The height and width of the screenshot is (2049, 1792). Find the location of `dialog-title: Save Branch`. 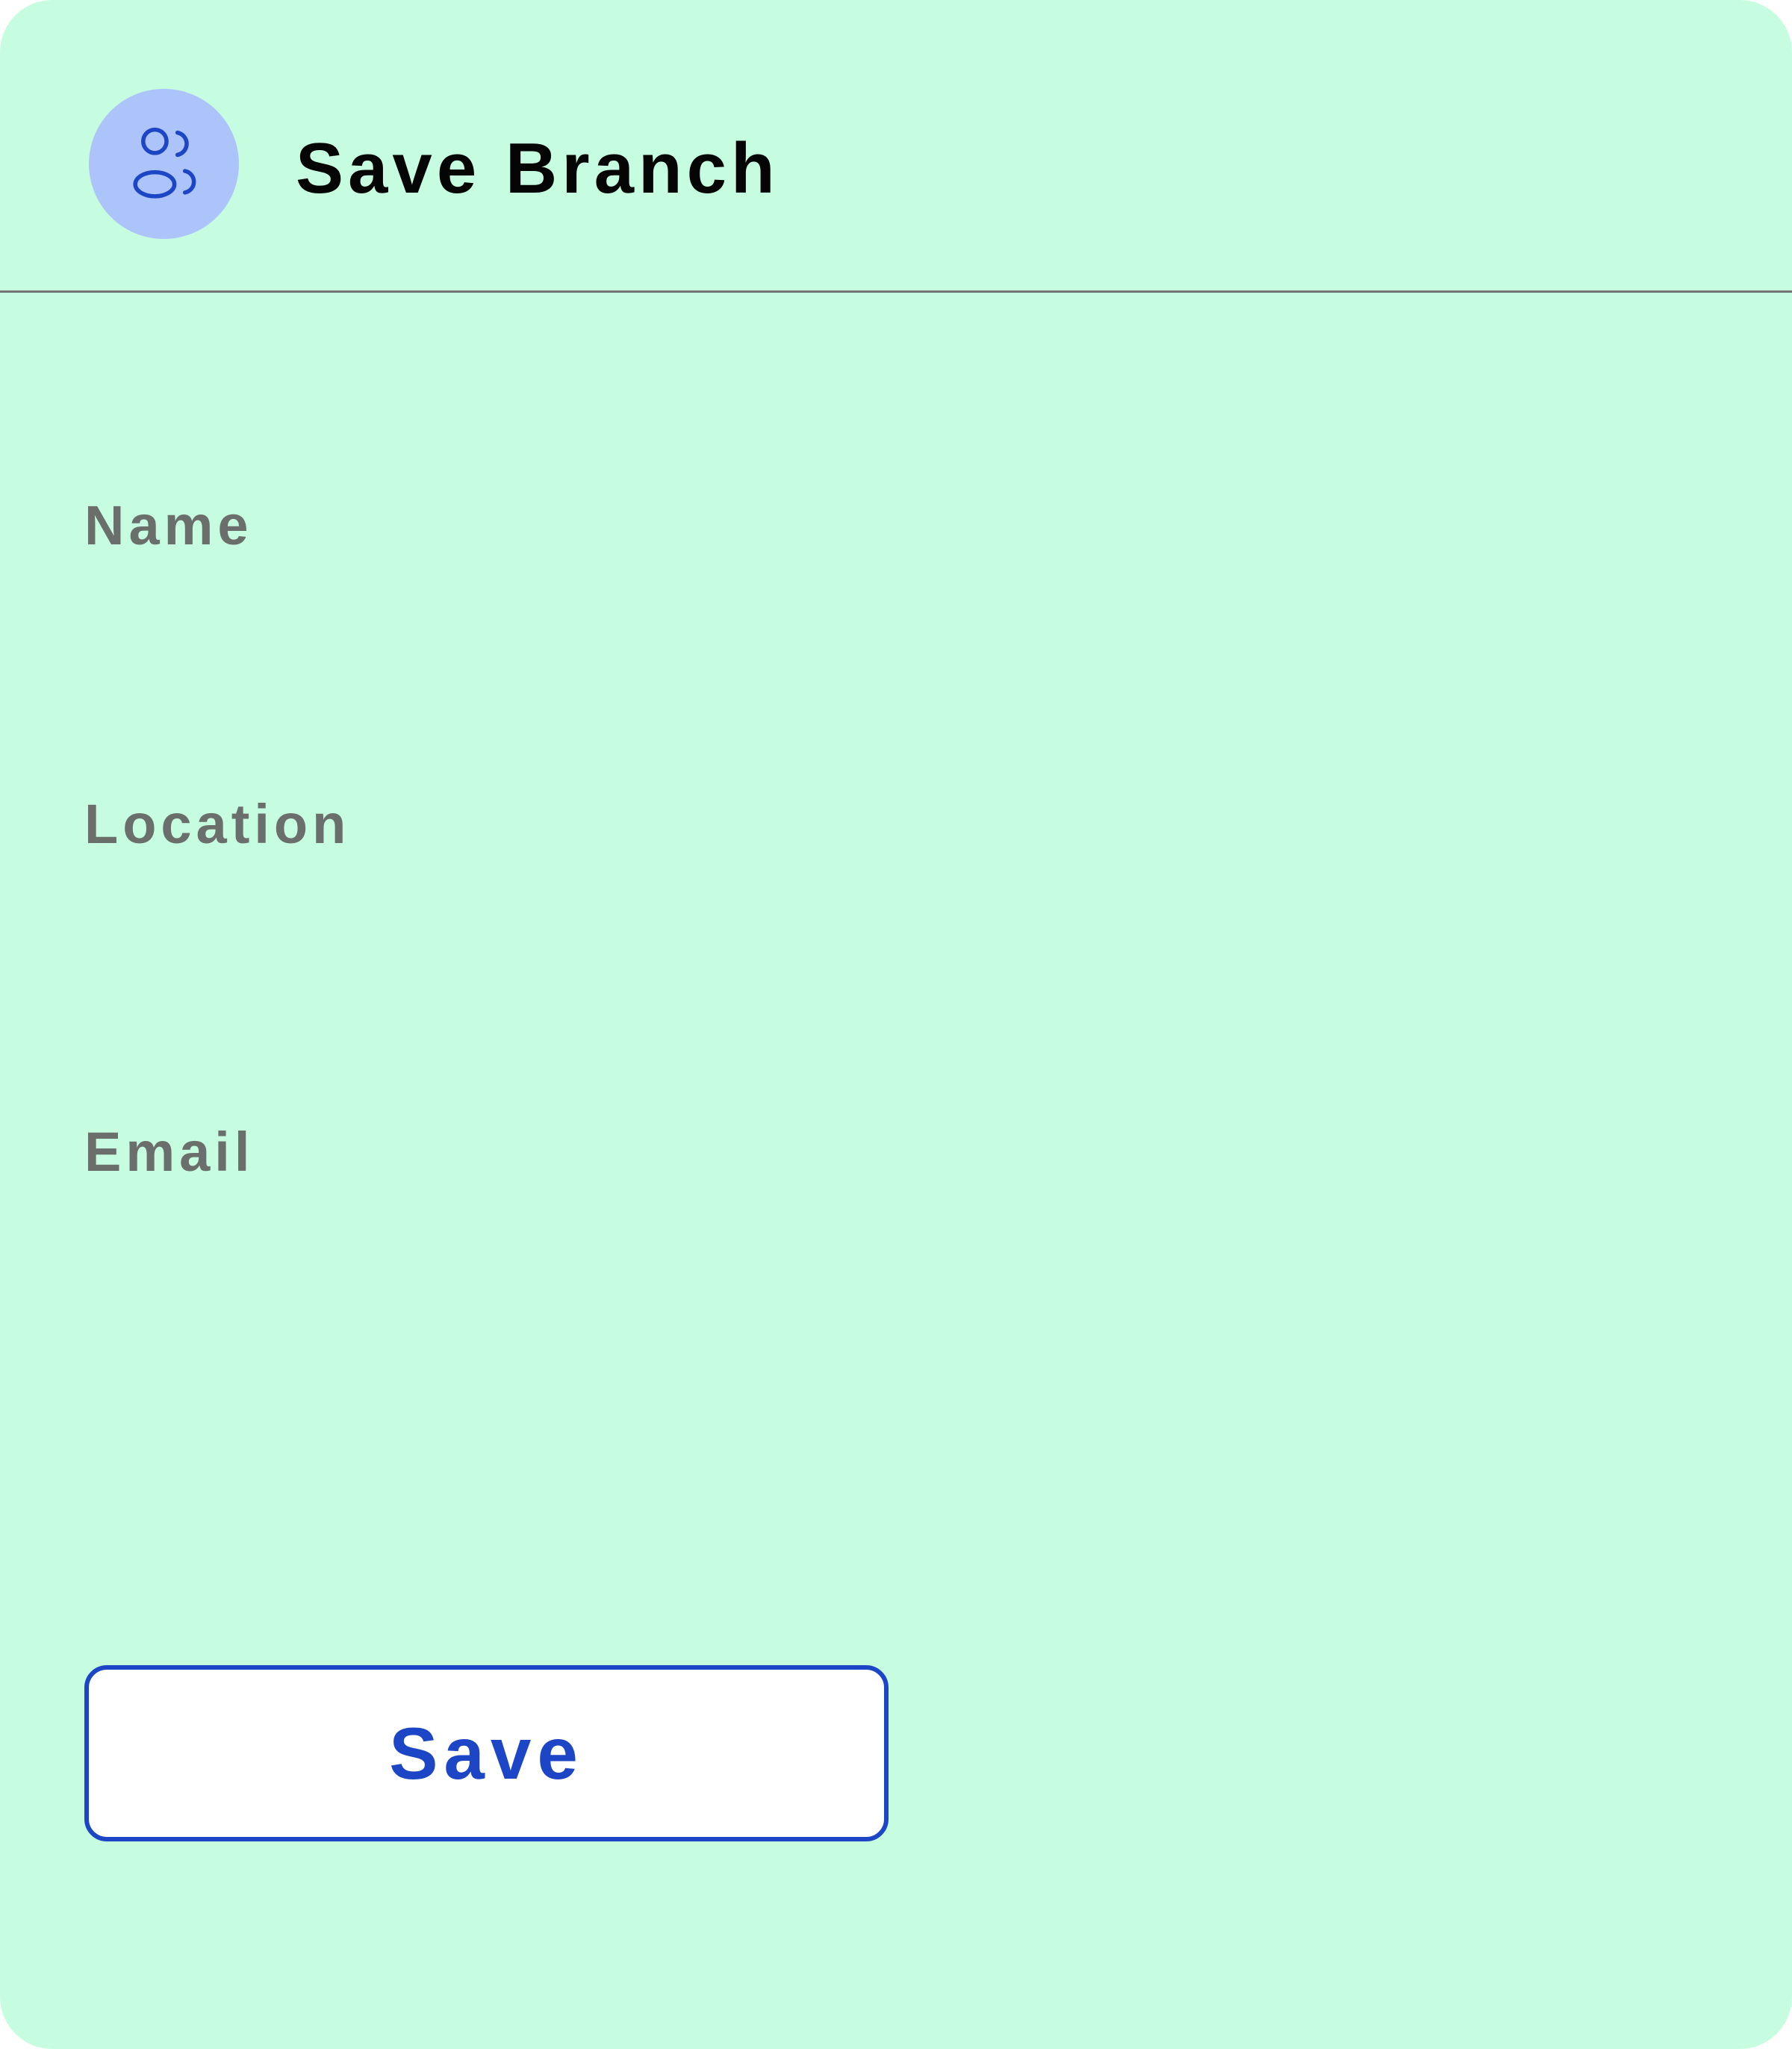

dialog-title: Save Branch is located at coordinates (538, 168).